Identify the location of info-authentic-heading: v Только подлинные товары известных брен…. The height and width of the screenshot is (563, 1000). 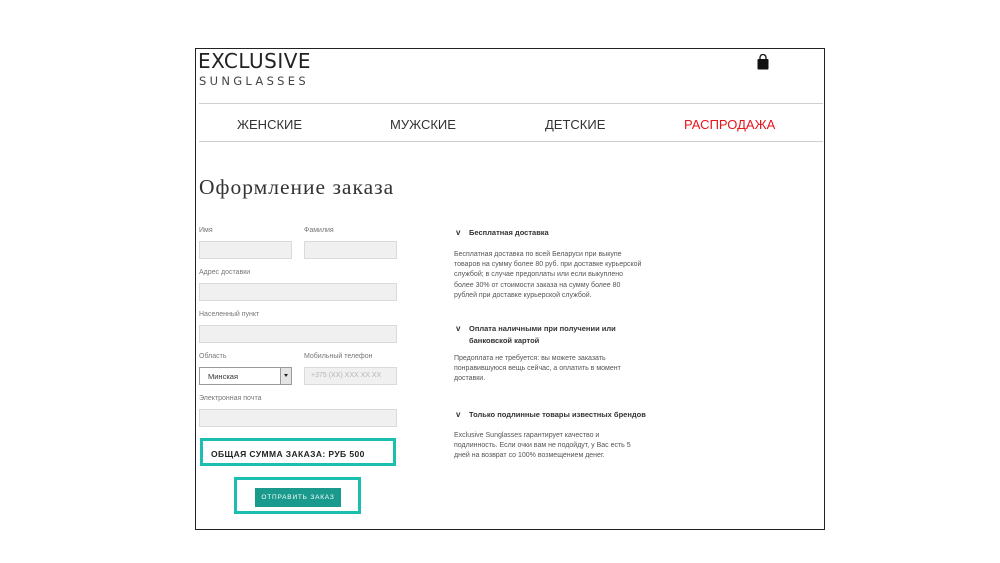
(552, 415).